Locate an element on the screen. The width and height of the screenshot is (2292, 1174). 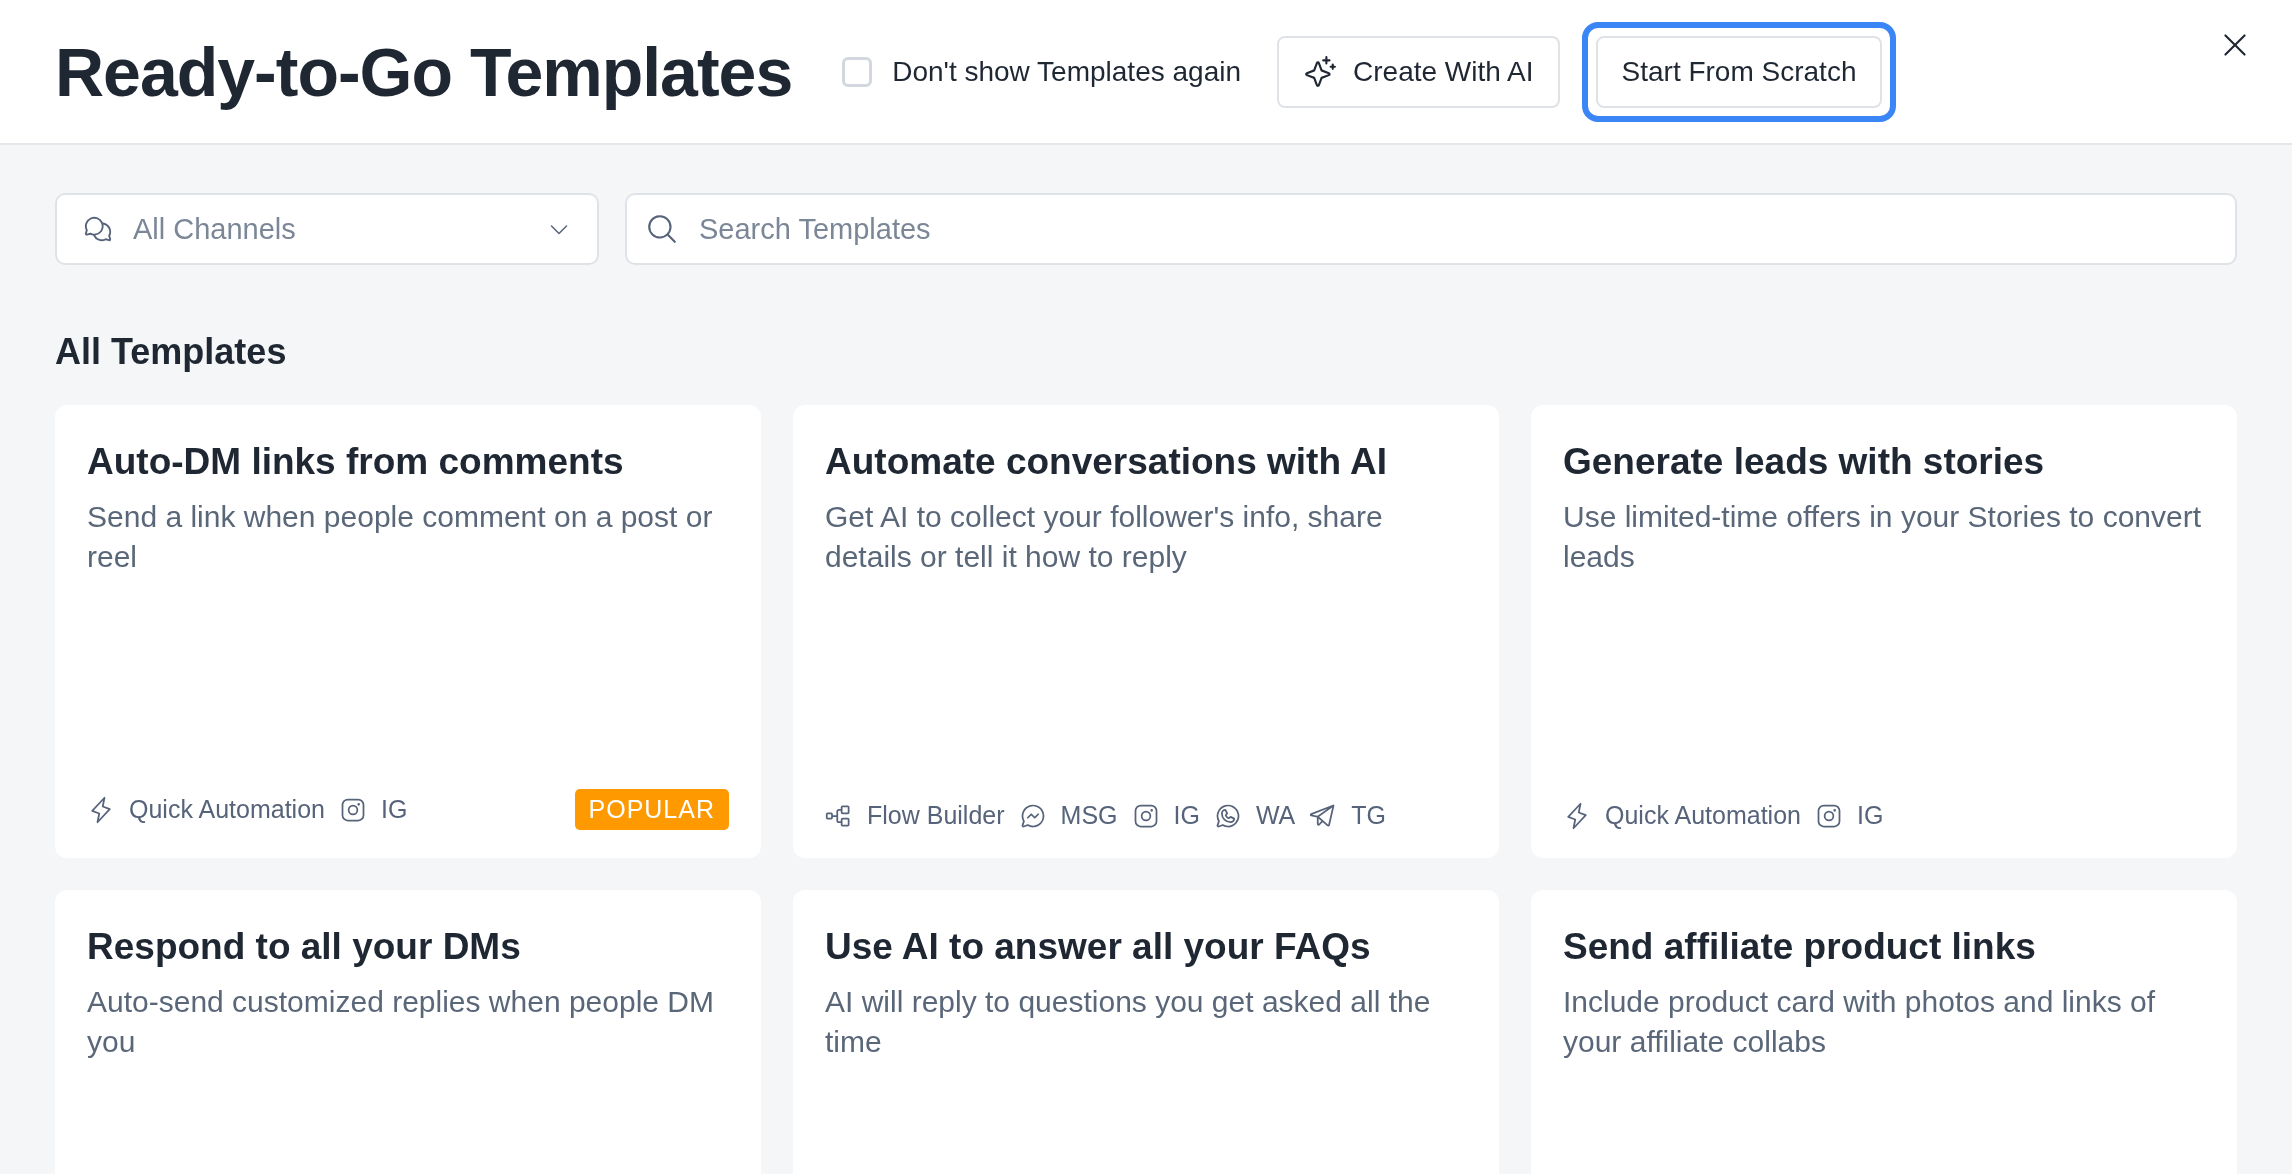
checkbox is located at coordinates (857, 71).